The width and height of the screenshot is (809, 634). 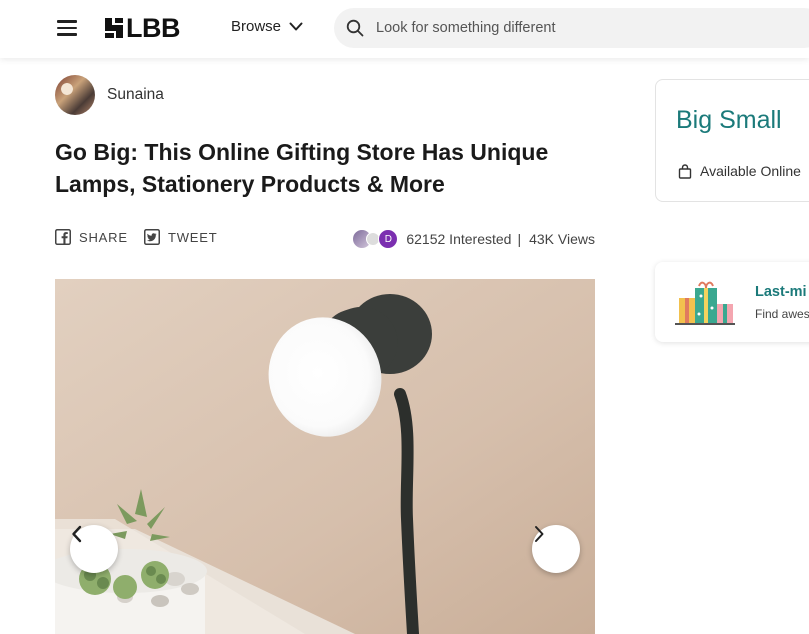 I want to click on browse-label: Browse, so click(x=256, y=26).